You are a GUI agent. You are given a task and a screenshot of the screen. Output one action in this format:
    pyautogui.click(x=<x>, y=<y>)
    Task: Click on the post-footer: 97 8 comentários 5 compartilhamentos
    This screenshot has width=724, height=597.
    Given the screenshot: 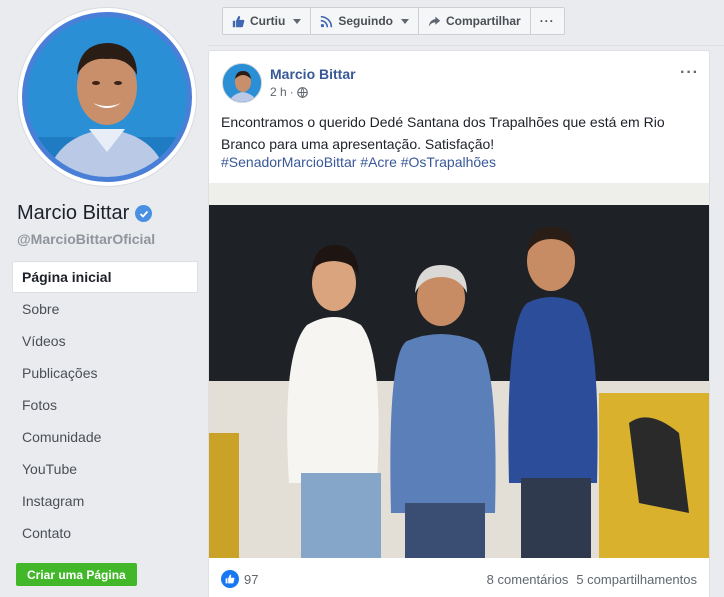 What is the action you would take?
    pyautogui.click(x=459, y=577)
    